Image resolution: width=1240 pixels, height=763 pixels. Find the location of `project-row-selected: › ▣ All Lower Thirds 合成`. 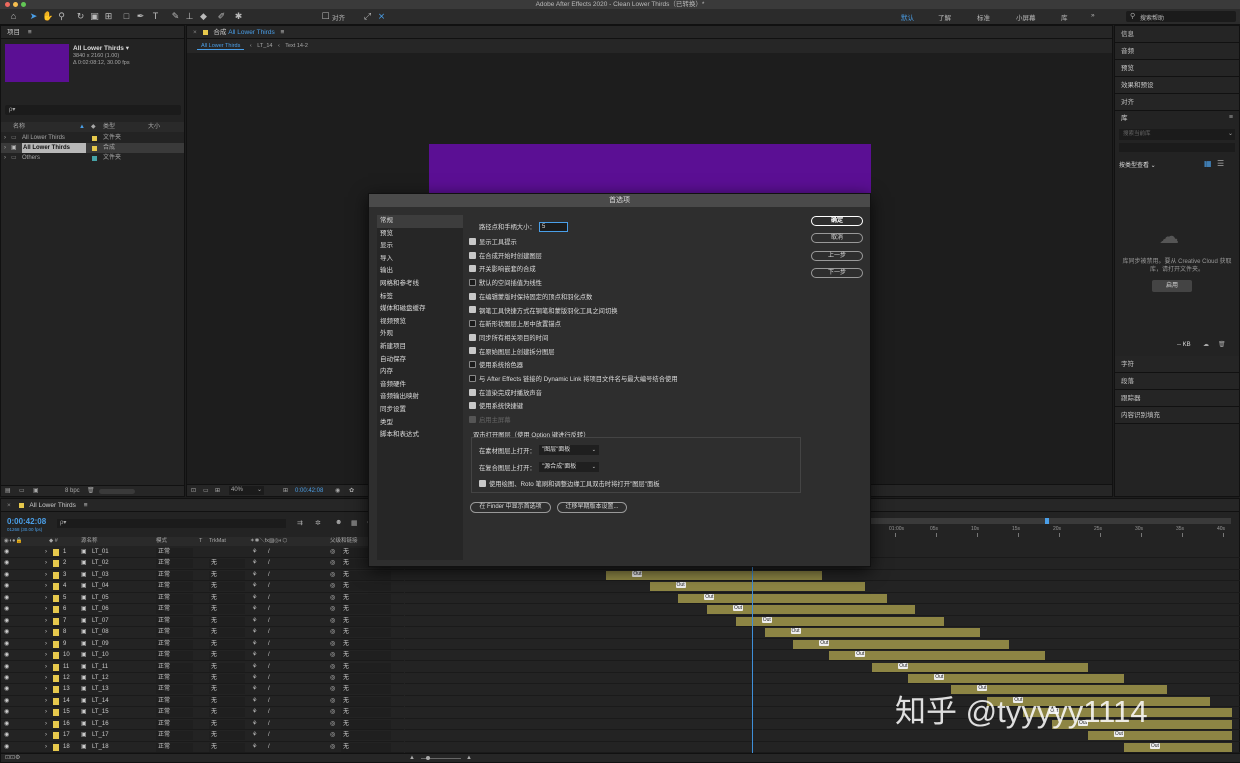

project-row-selected: › ▣ All Lower Thirds 合成 is located at coordinates (92, 148).